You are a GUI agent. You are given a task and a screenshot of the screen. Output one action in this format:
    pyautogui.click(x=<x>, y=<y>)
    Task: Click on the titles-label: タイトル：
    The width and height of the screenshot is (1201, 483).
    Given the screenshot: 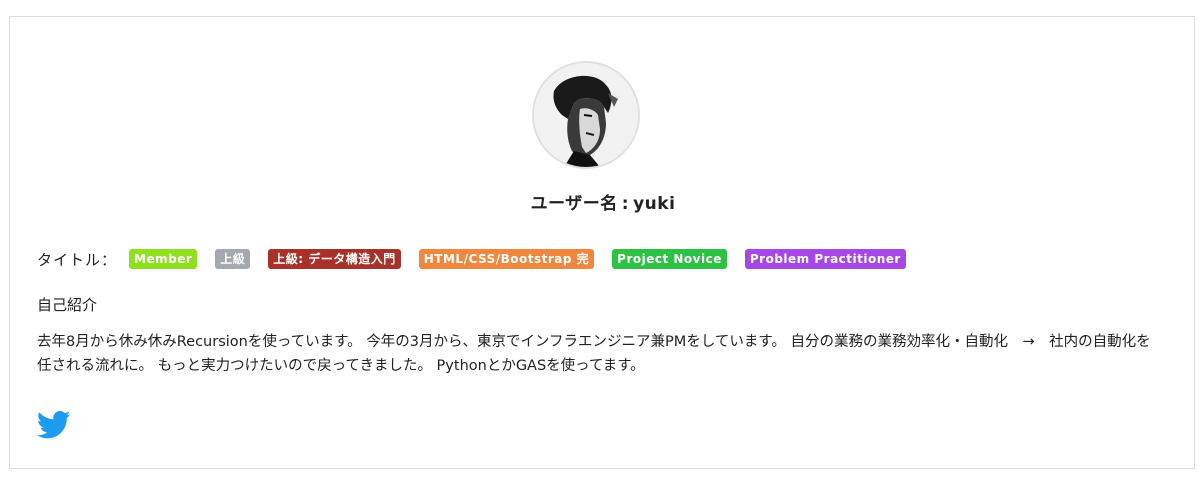 What is the action you would take?
    pyautogui.click(x=77, y=259)
    